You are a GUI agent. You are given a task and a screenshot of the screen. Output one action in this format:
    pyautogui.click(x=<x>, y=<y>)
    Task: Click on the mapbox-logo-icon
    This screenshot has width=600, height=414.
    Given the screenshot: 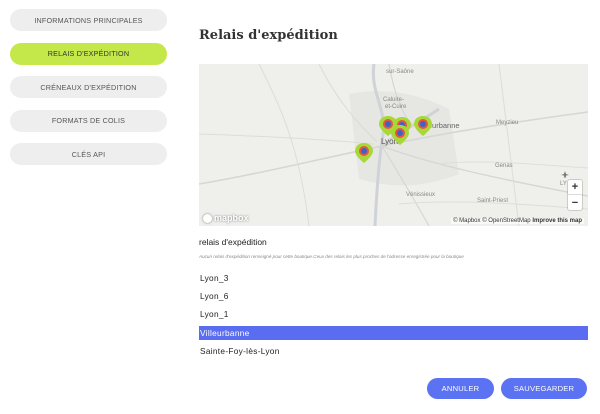 What is the action you would take?
    pyautogui.click(x=207, y=218)
    